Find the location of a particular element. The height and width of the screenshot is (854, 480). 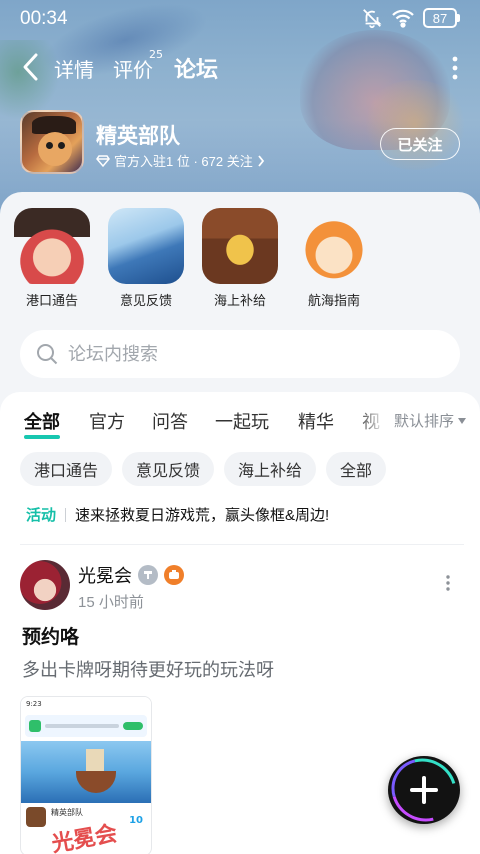

pirate-girl-icon is located at coordinates (52, 246).